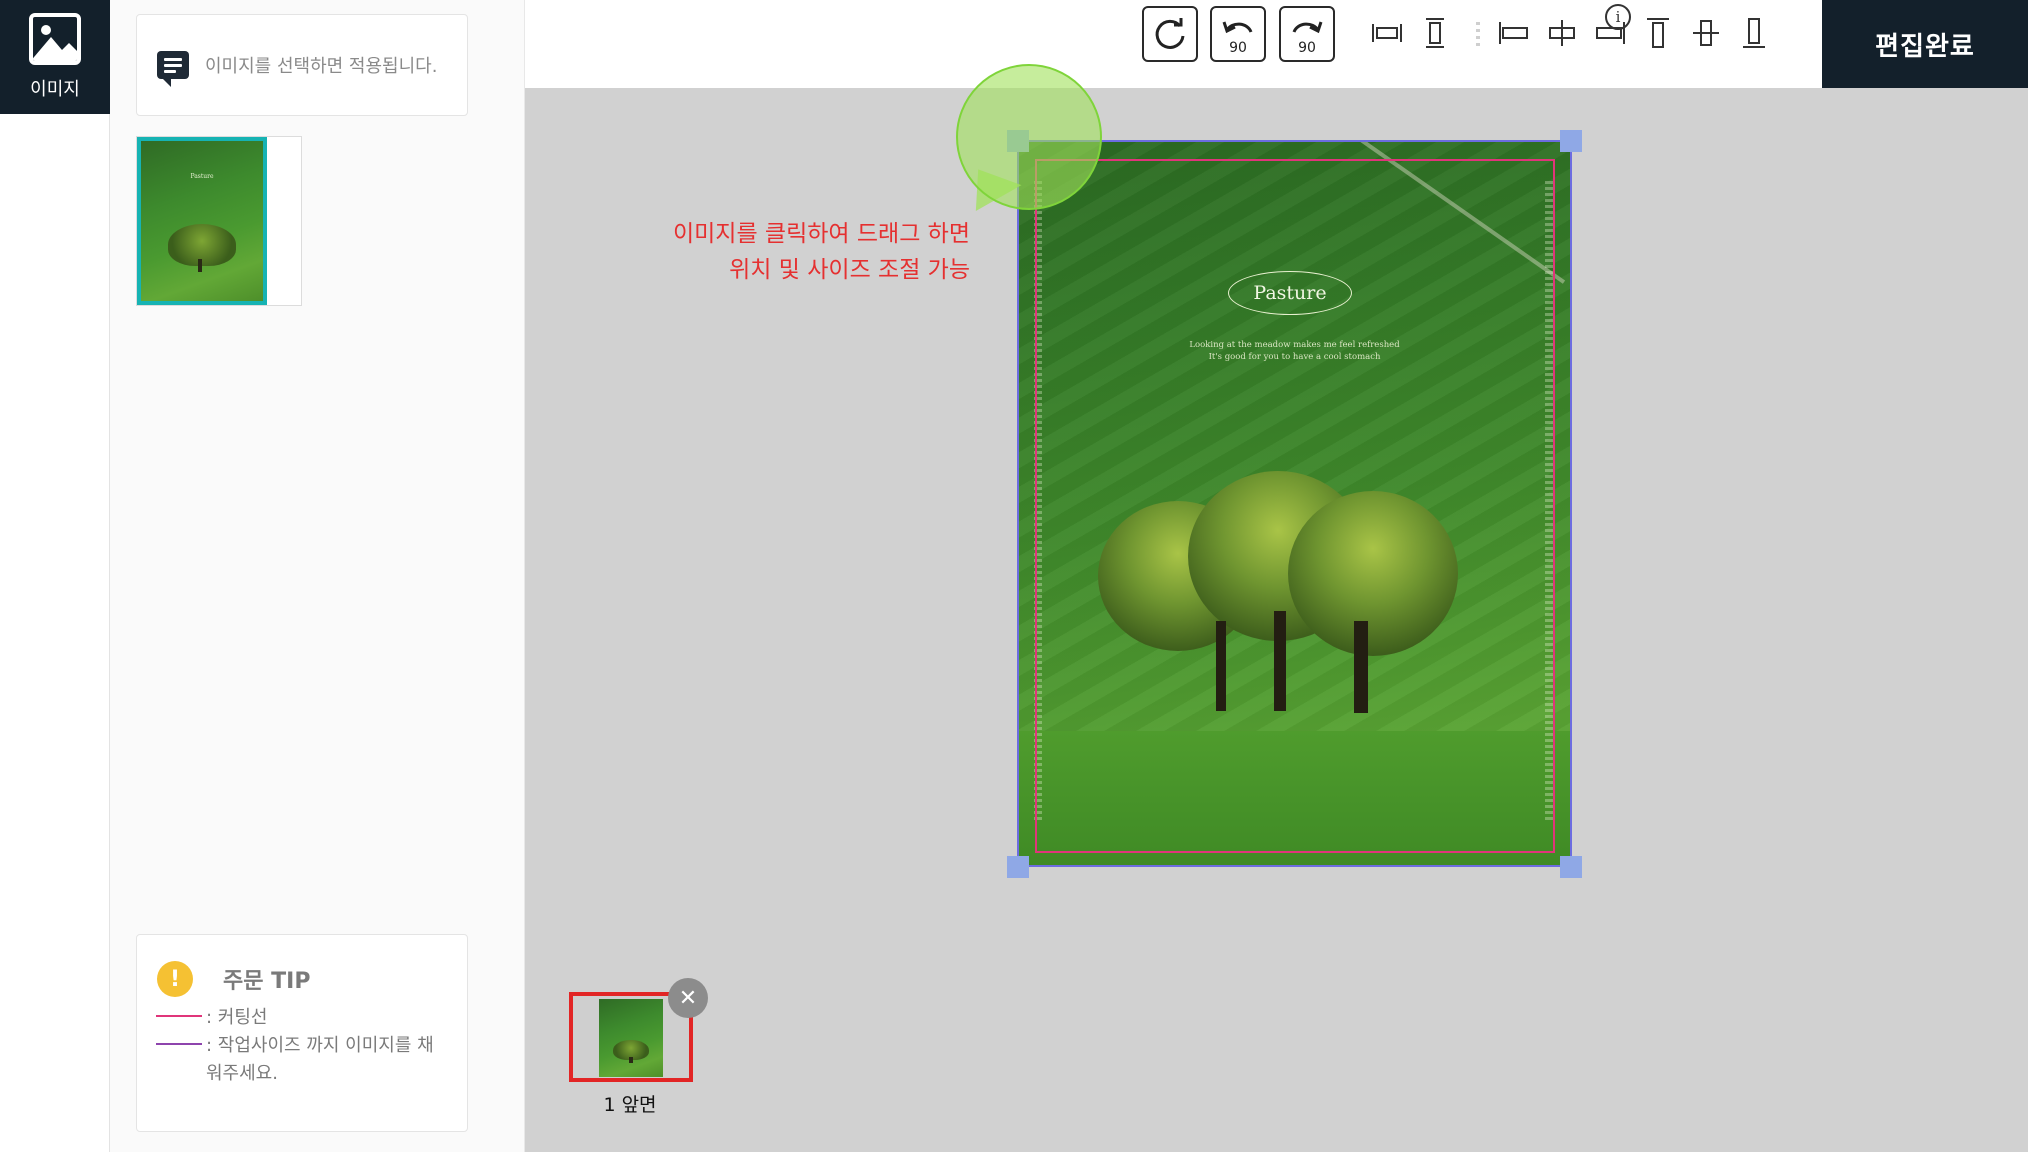 This screenshot has height=1152, width=2028. I want to click on tip-title: 주문 TIP, so click(267, 981).